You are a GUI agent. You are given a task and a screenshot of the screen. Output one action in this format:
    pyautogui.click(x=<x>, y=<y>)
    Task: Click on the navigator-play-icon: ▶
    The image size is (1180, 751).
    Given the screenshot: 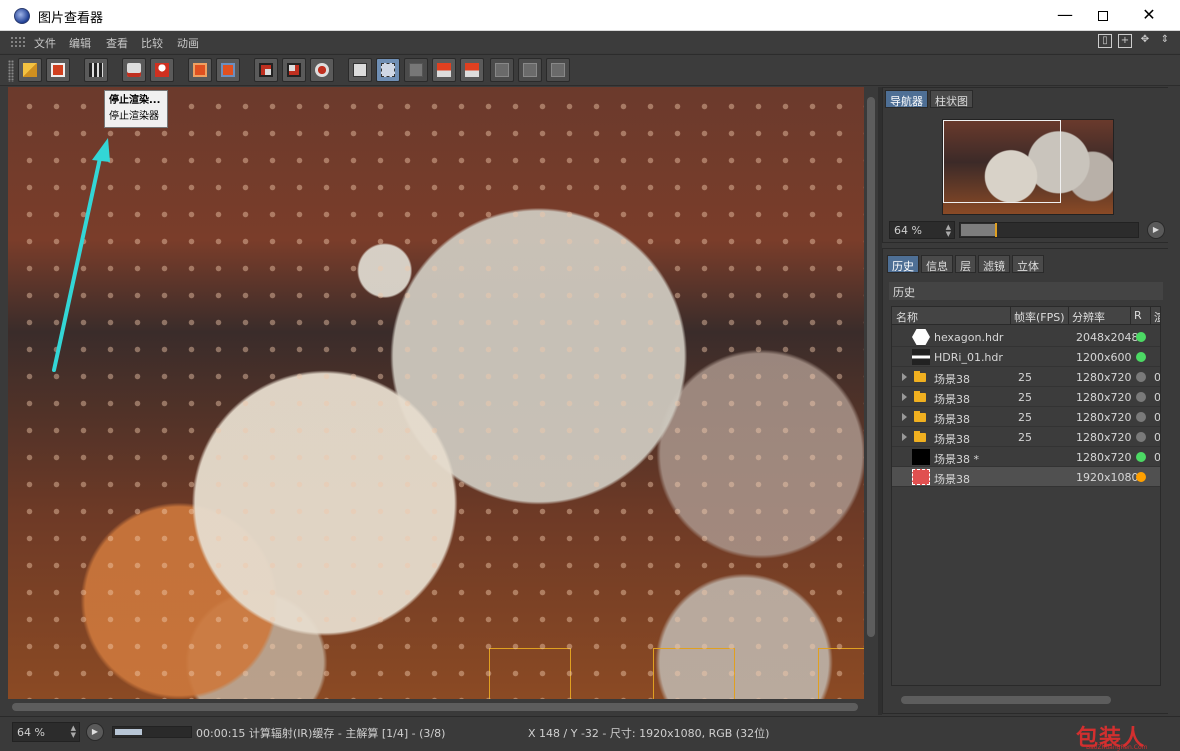 What is the action you would take?
    pyautogui.click(x=1156, y=230)
    